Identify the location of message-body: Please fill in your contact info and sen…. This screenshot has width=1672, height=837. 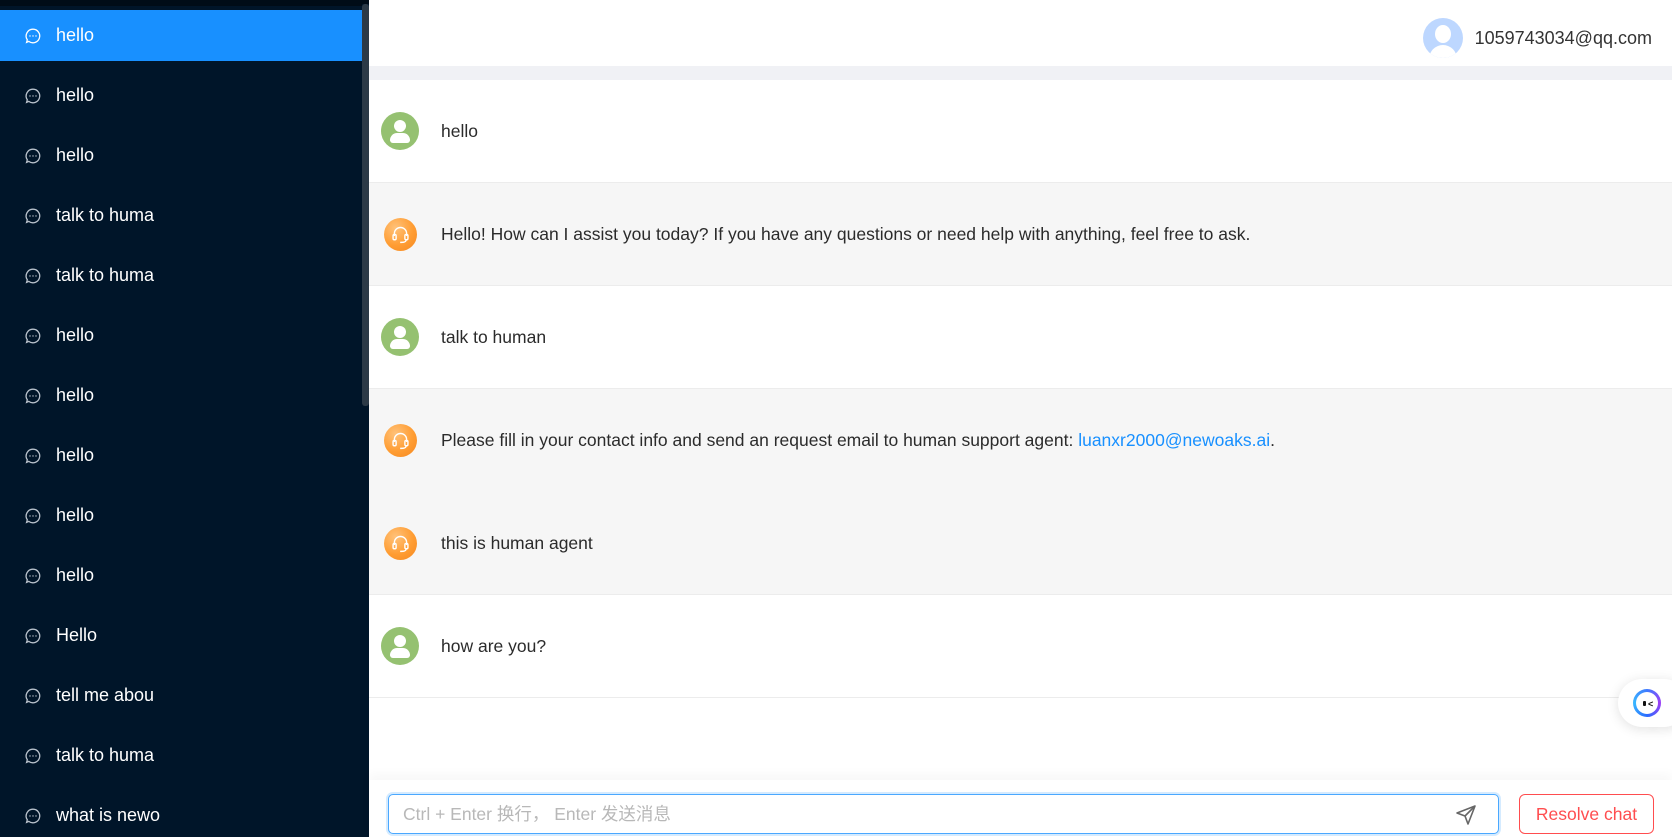
(760, 440).